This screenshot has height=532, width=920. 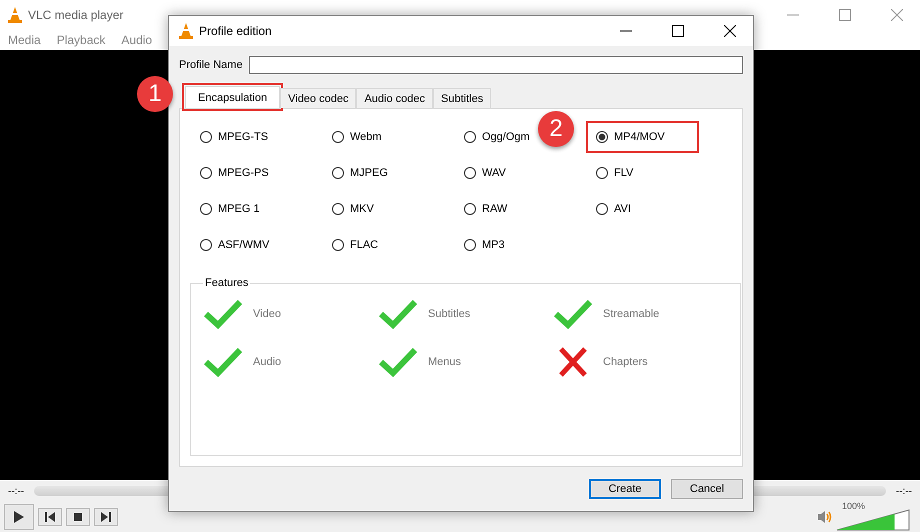 I want to click on dialog-title: Profile edition, so click(x=235, y=31).